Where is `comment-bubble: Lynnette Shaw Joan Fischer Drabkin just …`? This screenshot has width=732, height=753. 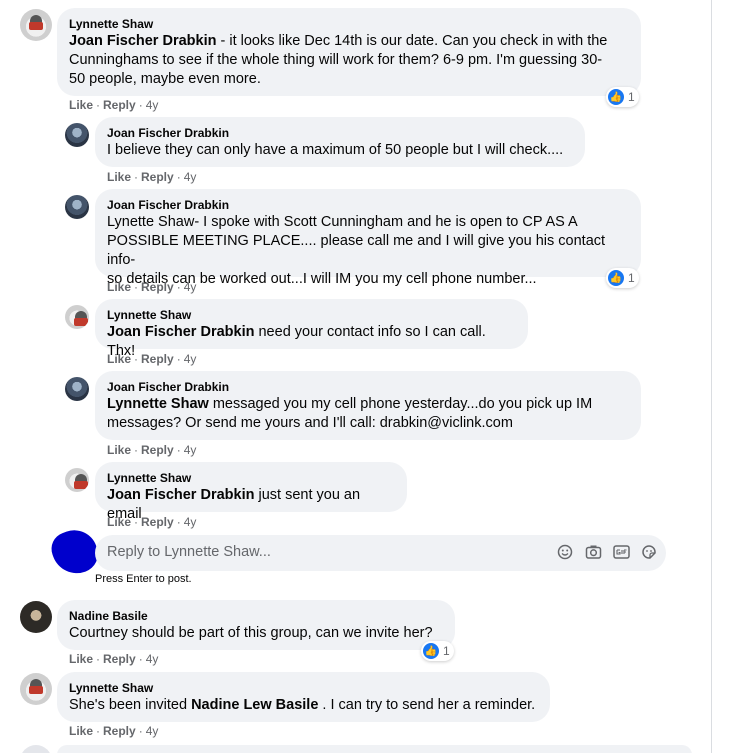 comment-bubble: Lynnette Shaw Joan Fischer Drabkin just … is located at coordinates (251, 492).